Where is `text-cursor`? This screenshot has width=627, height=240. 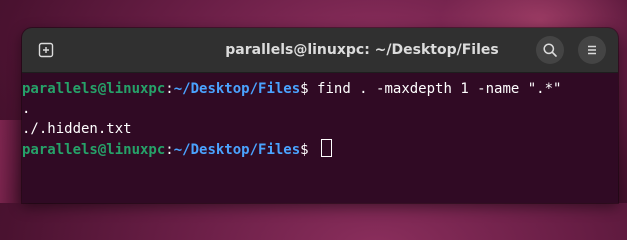 text-cursor is located at coordinates (327, 148).